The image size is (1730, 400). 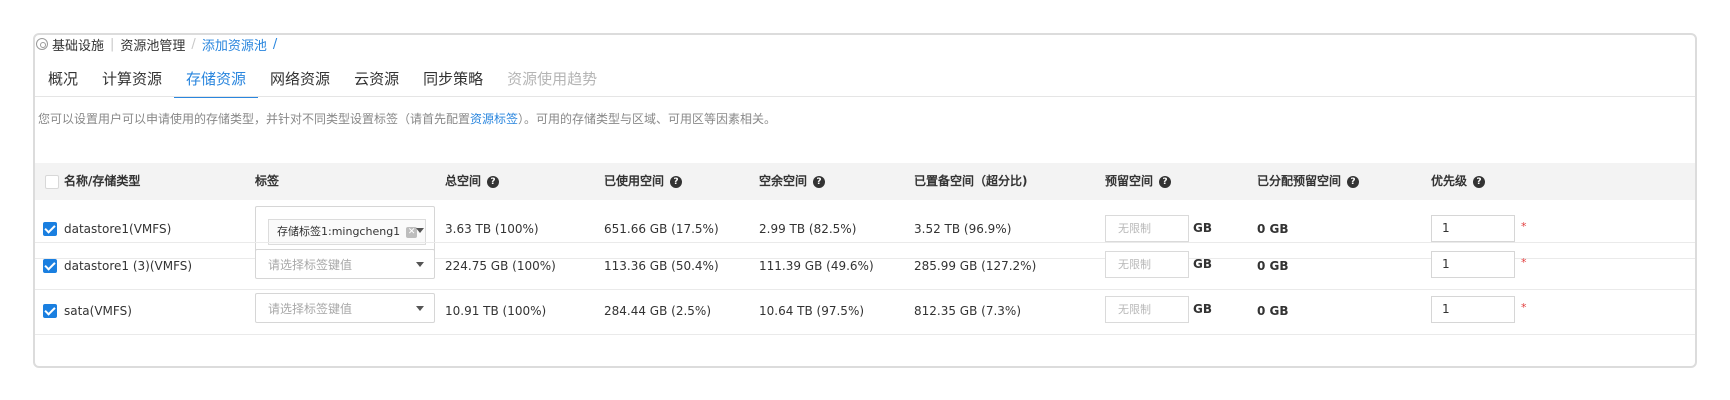 What do you see at coordinates (1308, 181) in the screenshot?
I see `header-allocated: 已分配预留空间?` at bounding box center [1308, 181].